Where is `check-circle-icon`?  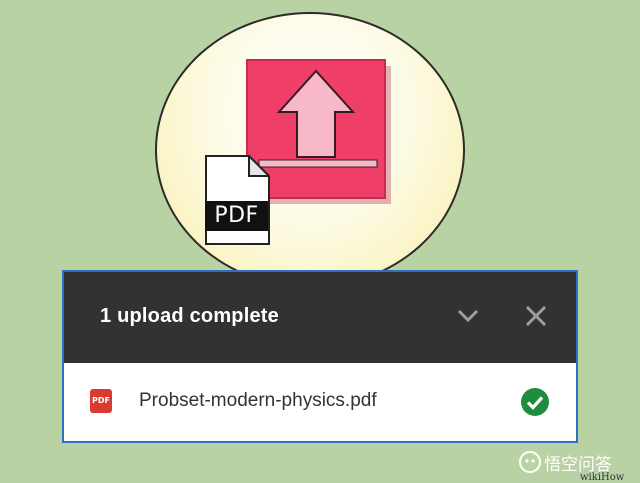
check-circle-icon is located at coordinates (535, 402).